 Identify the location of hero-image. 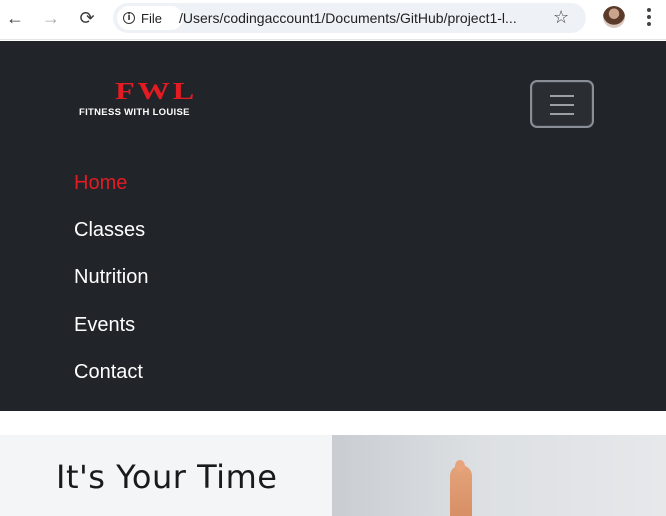
(499, 475).